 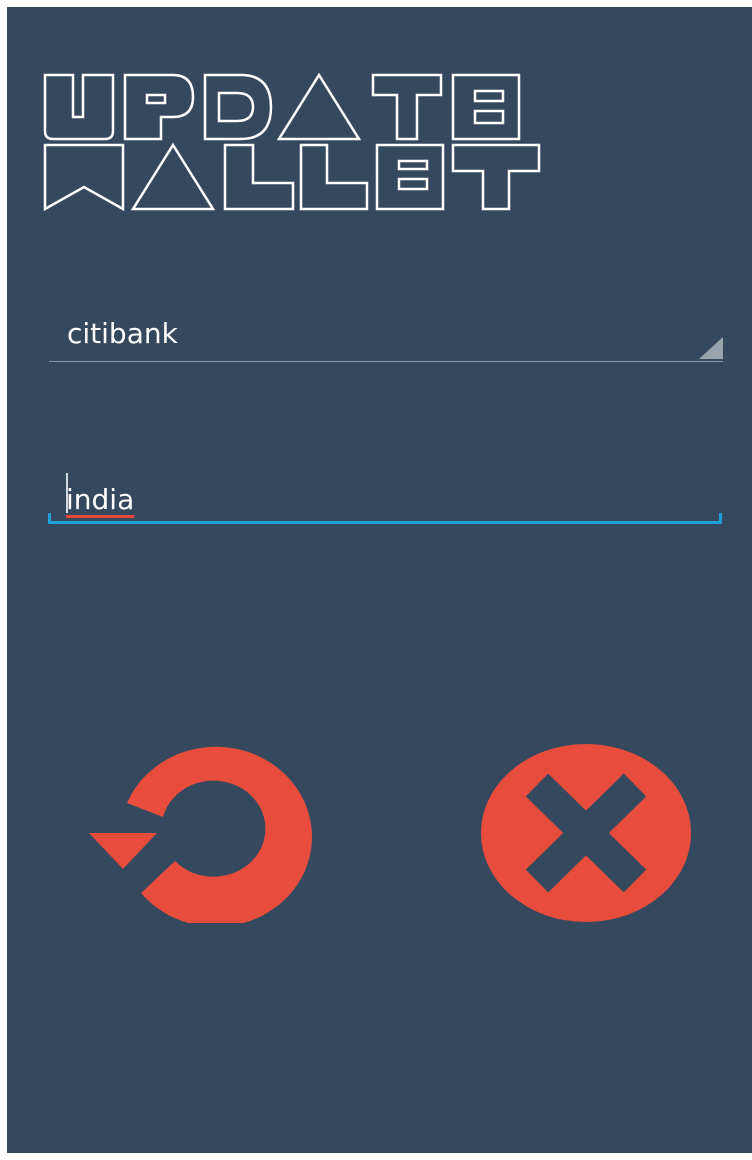 I want to click on country-input: india, so click(x=385, y=495).